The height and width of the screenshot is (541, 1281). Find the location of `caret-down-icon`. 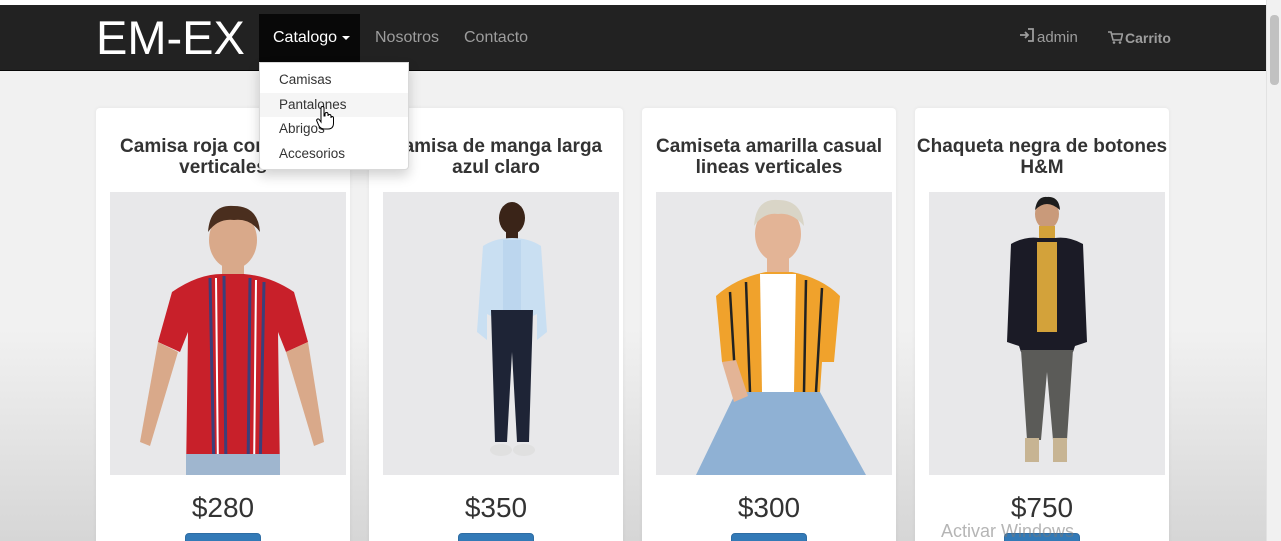

caret-down-icon is located at coordinates (346, 37).